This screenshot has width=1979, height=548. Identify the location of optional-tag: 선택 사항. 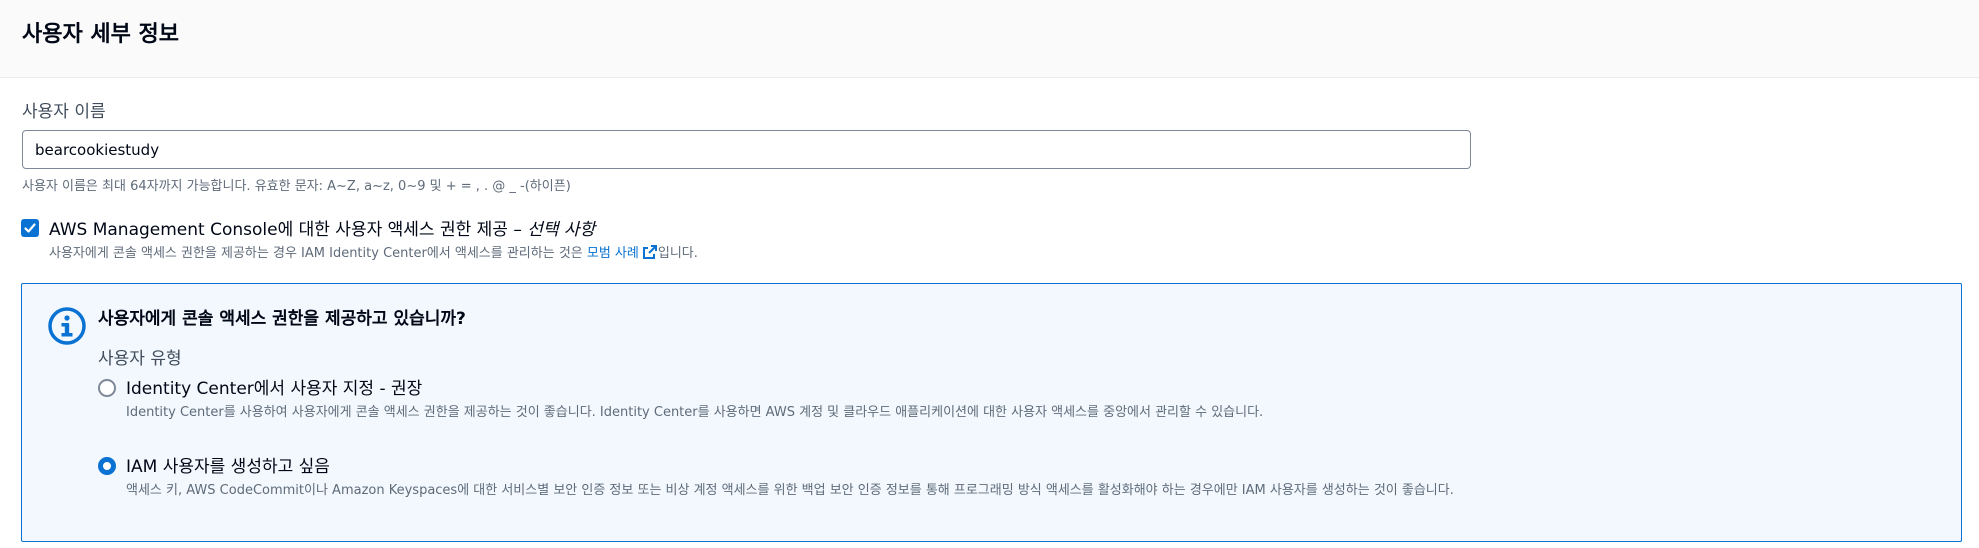
(561, 230).